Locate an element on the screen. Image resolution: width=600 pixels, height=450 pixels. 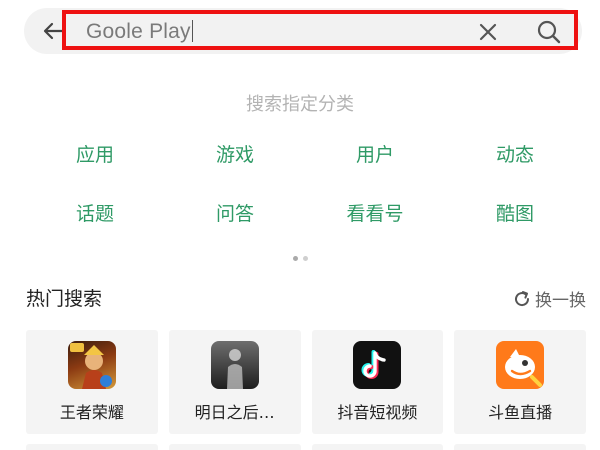
refresh-label: 换一换 is located at coordinates (560, 301).